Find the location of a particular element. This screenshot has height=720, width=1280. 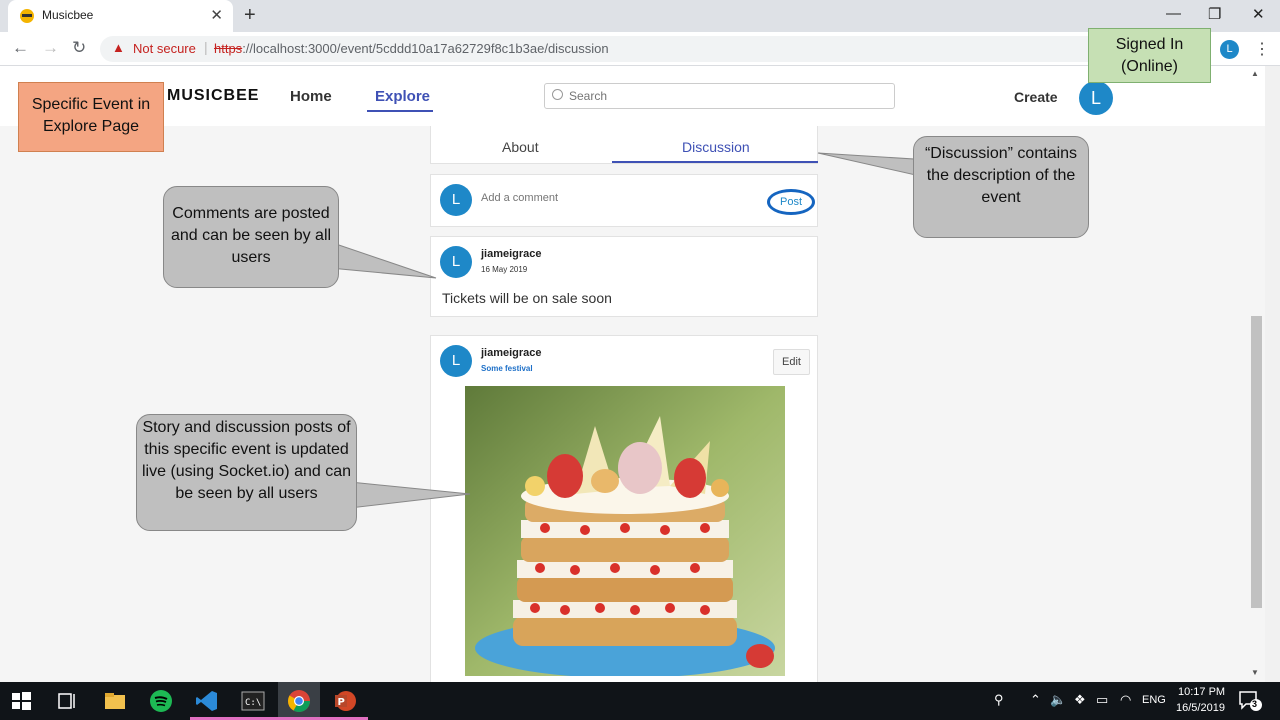

story-avatar: L is located at coordinates (456, 361).